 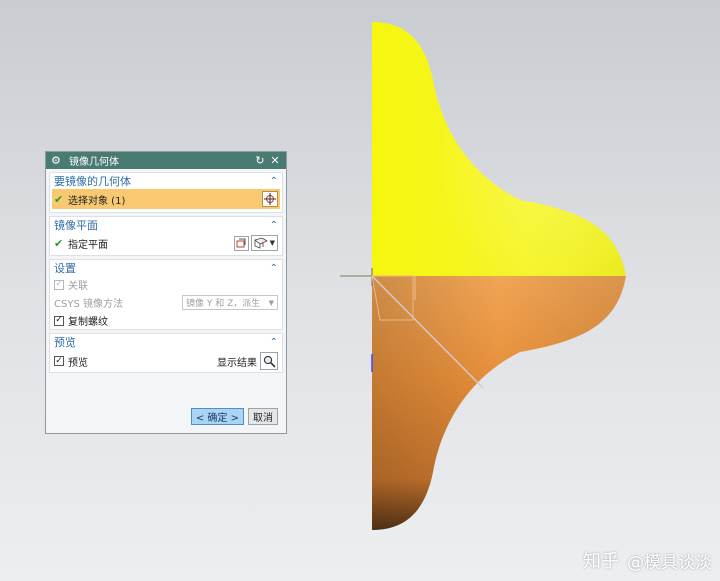 I want to click on associative-checkbox: ✓, so click(x=59, y=284).